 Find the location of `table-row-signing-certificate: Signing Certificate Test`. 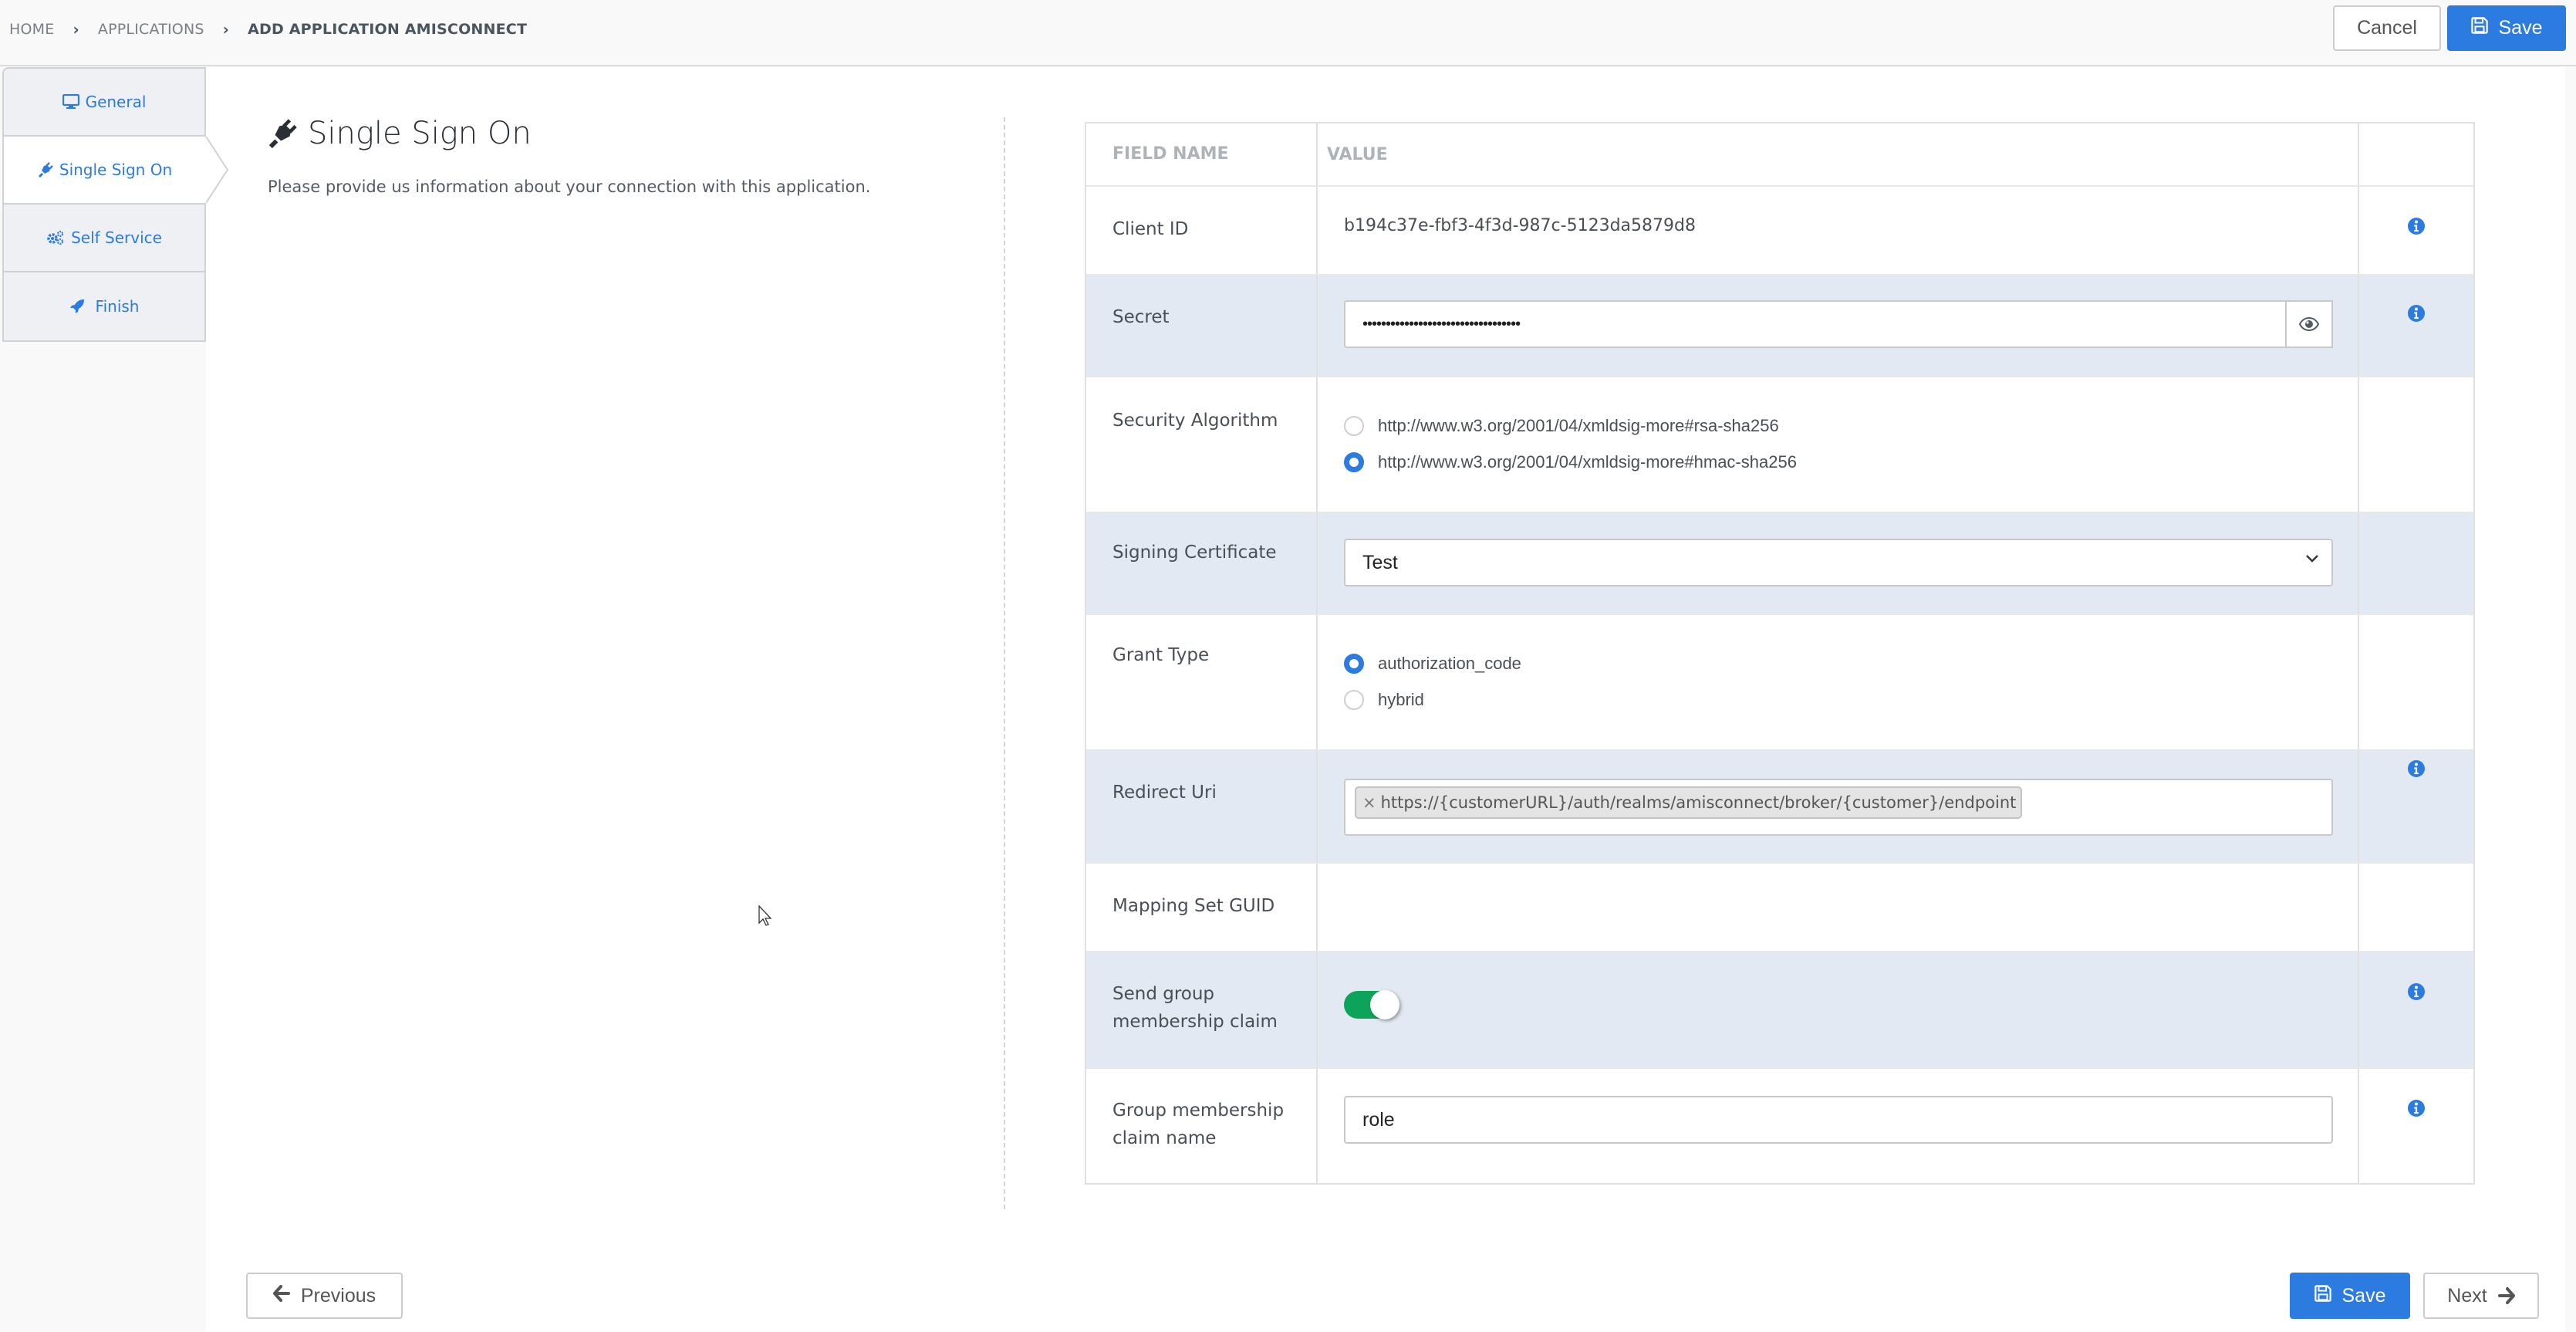

table-row-signing-certificate: Signing Certificate Test is located at coordinates (1780, 564).